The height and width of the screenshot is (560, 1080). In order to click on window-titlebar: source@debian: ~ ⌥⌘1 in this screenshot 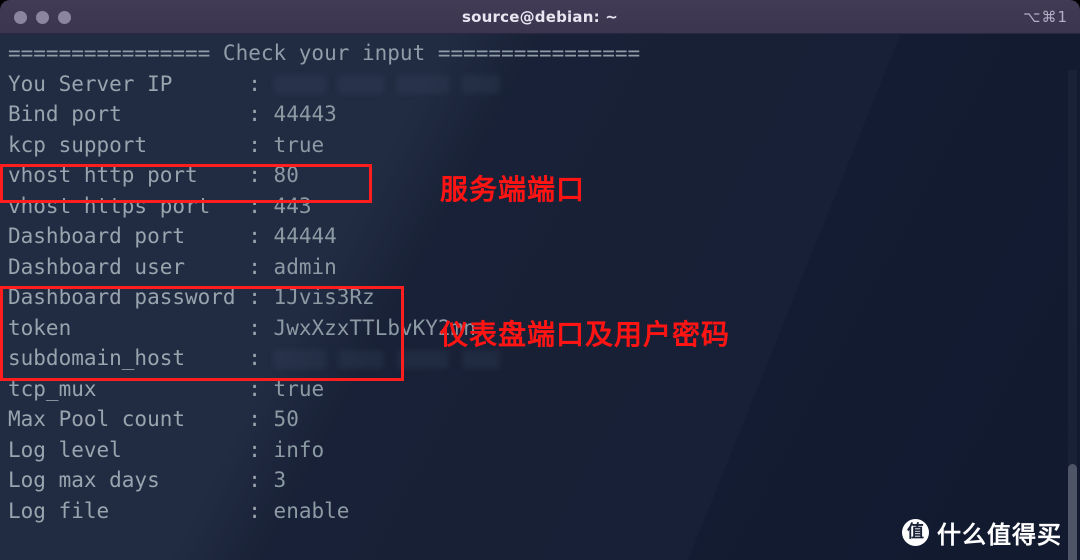, I will do `click(540, 17)`.